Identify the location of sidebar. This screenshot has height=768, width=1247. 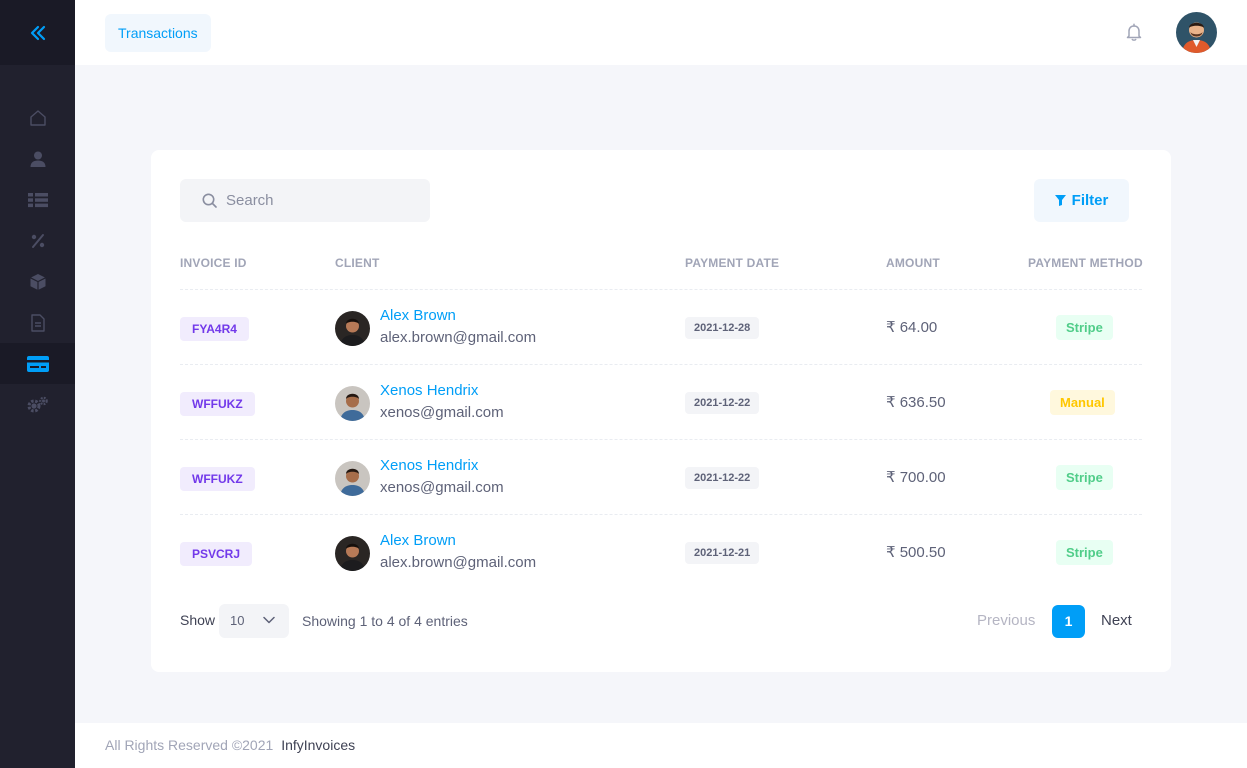
(37, 384).